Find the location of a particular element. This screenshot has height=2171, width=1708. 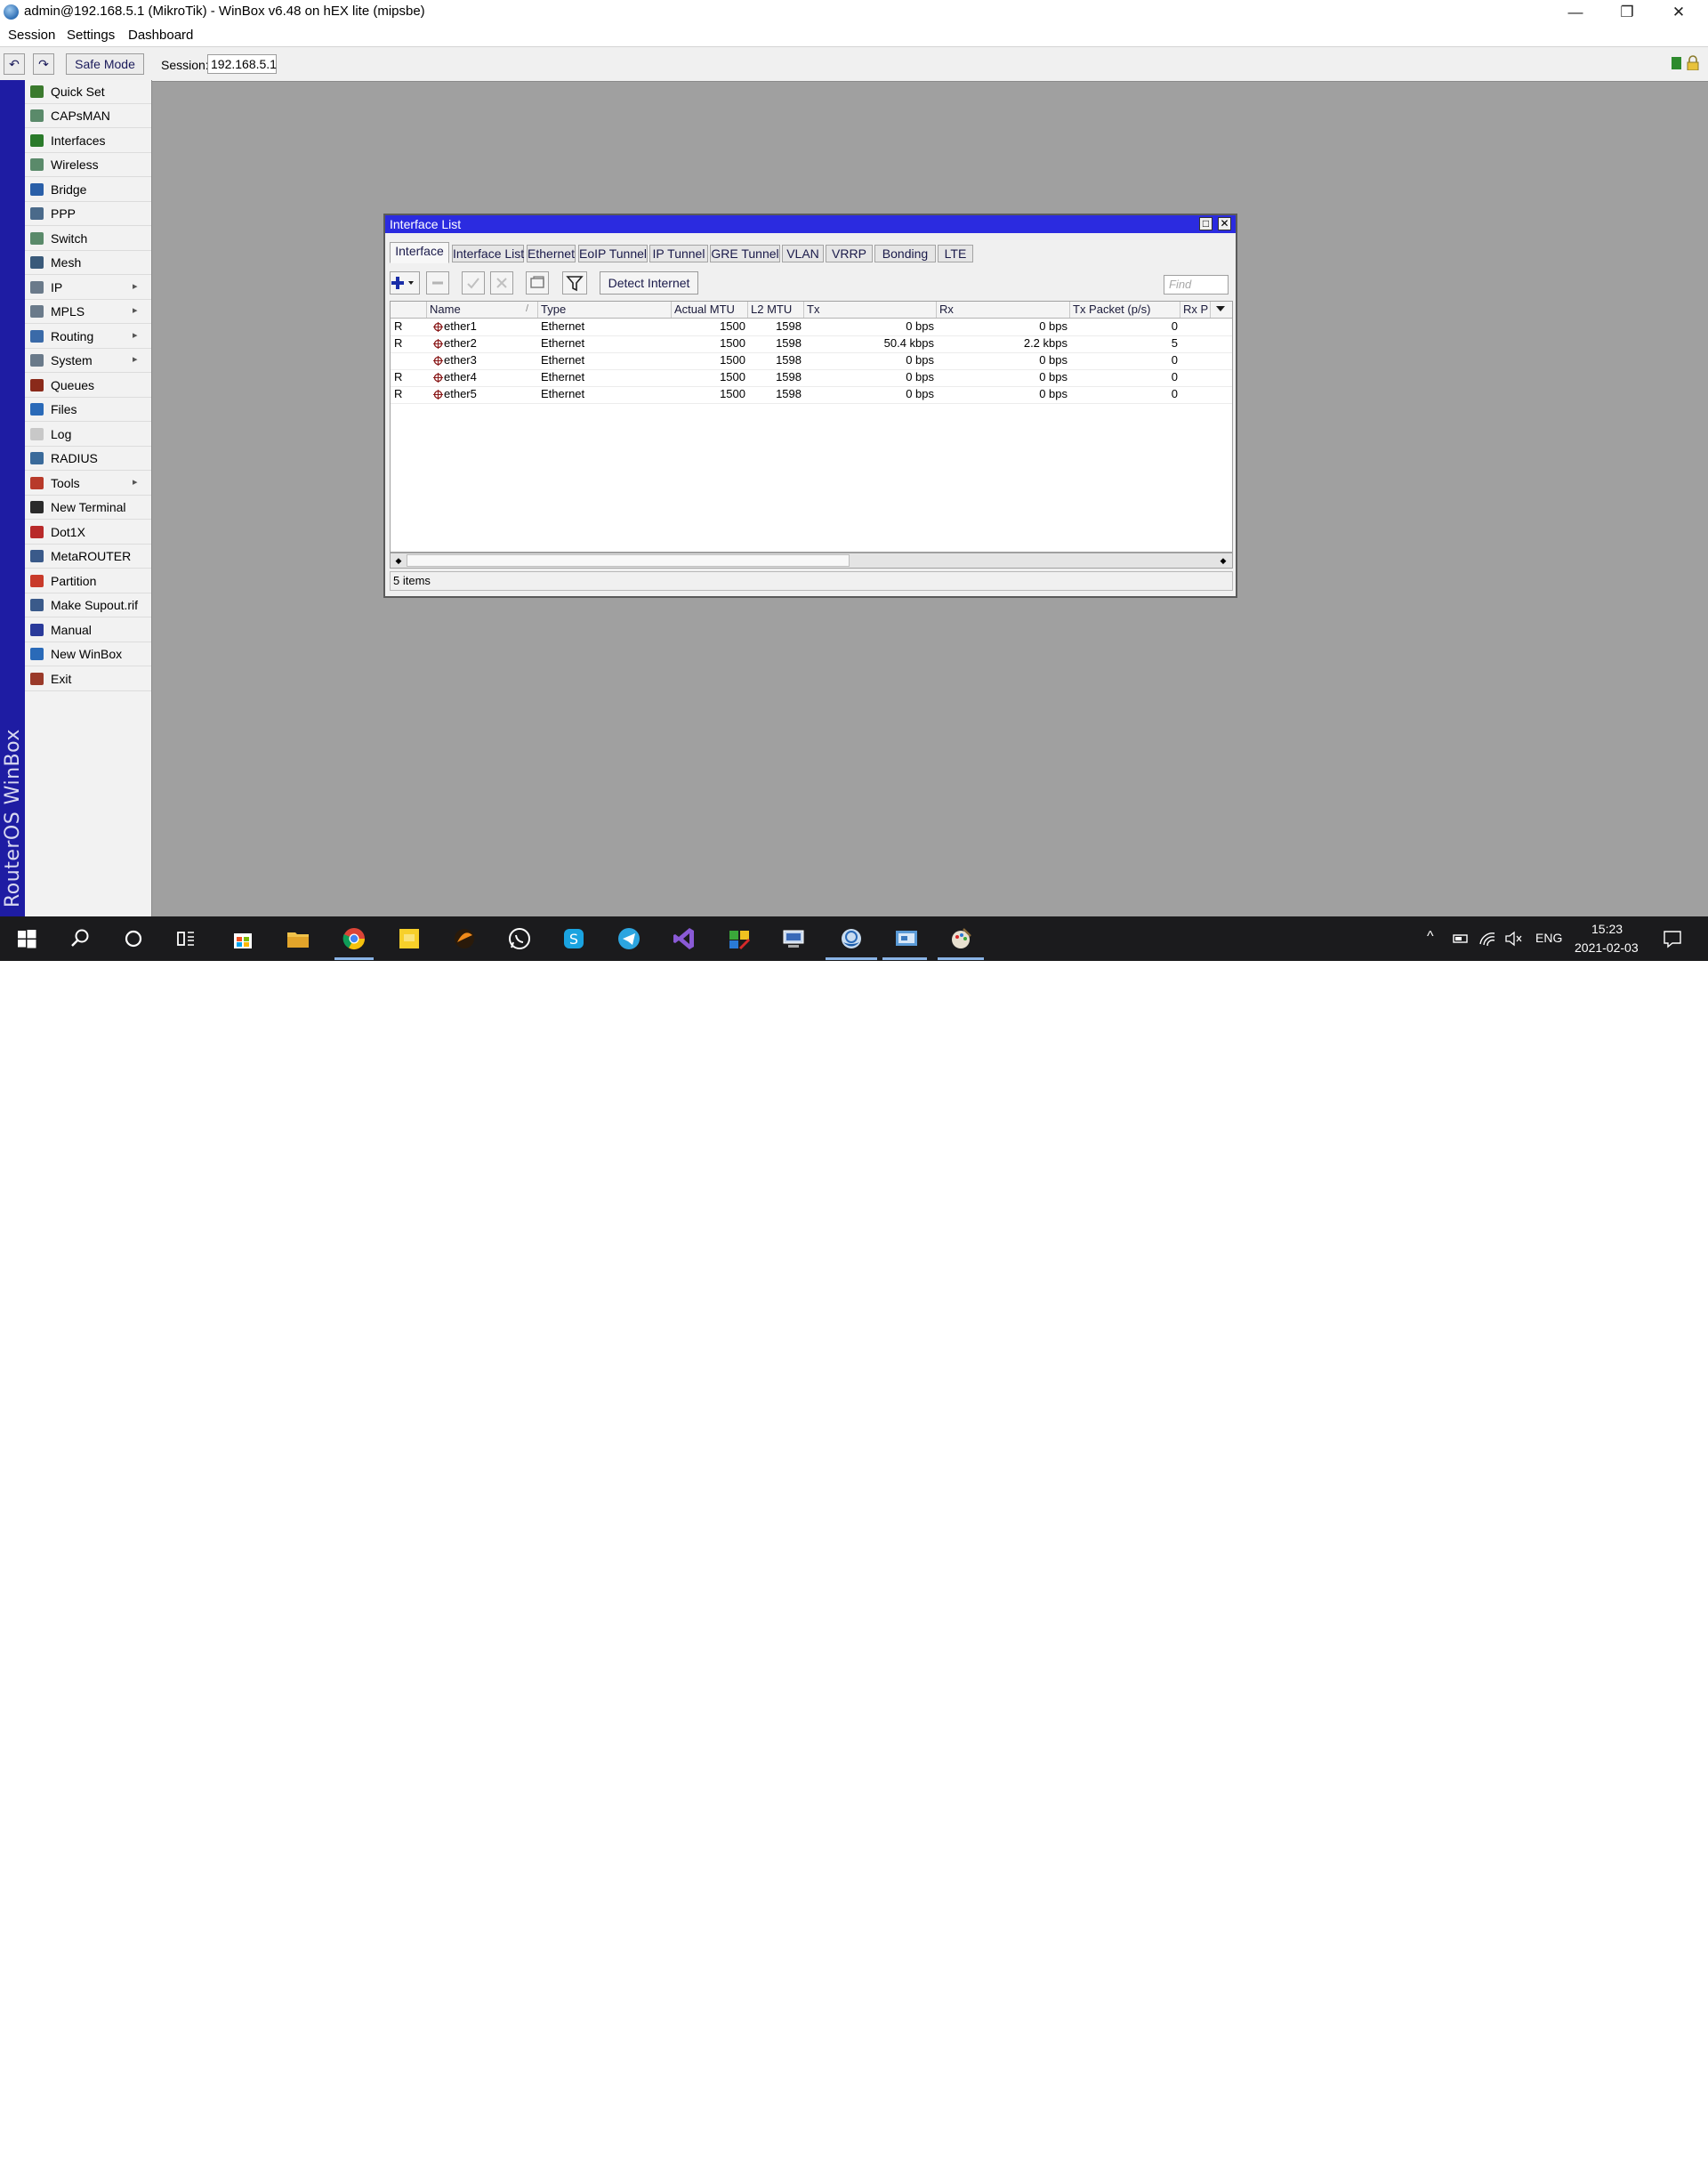

col-rx-packet: Rx P is located at coordinates (1195, 310).